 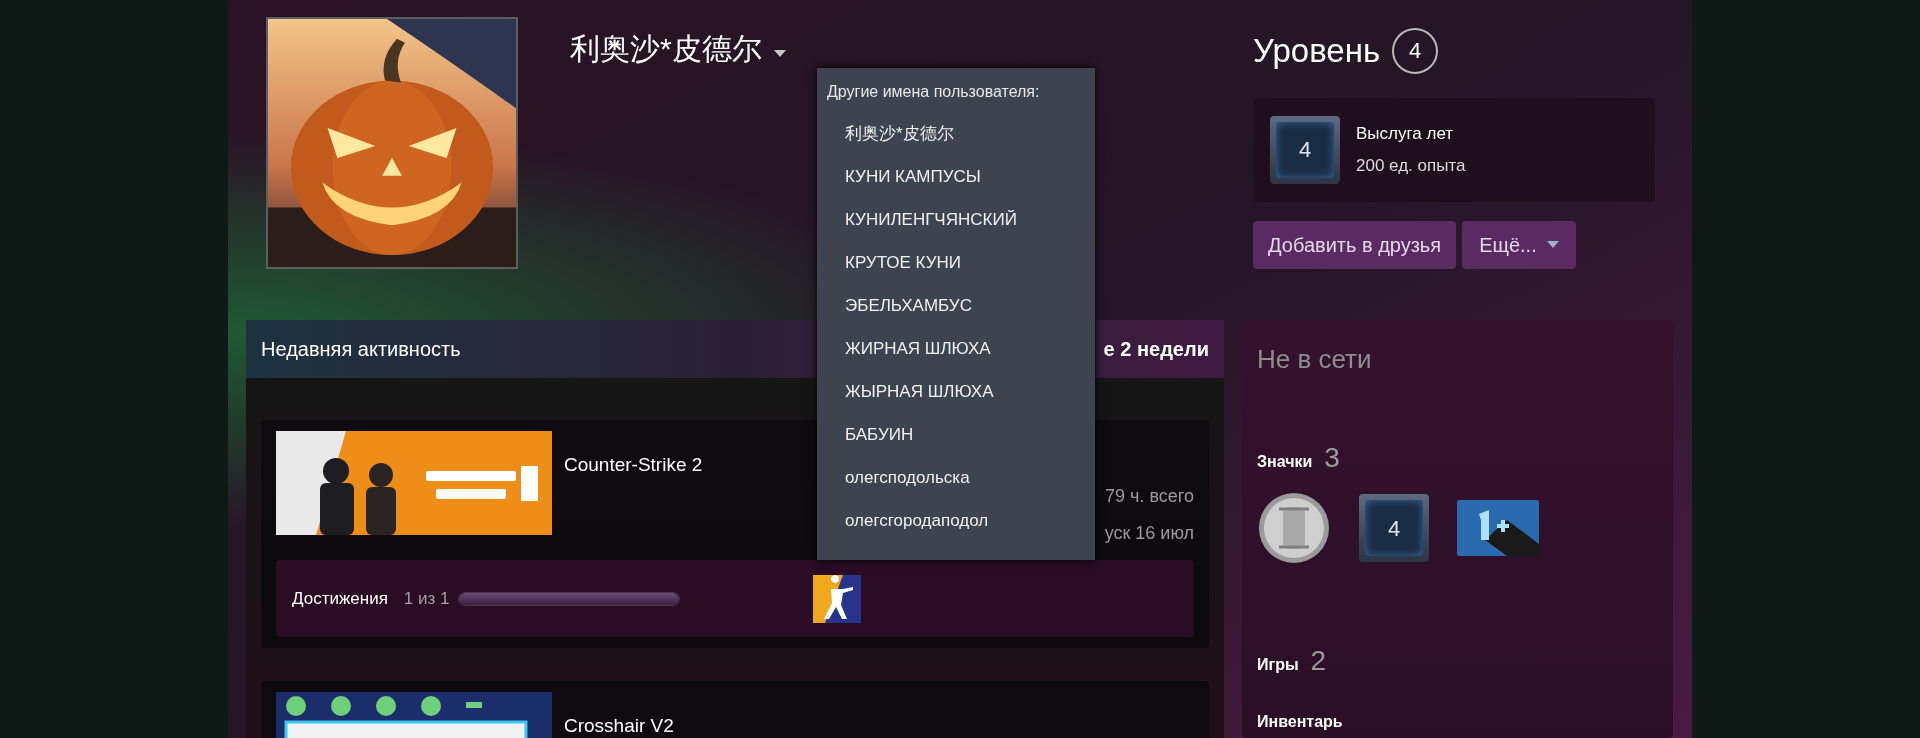 What do you see at coordinates (1498, 528) in the screenshot?
I see `one-plus-badge-icon` at bounding box center [1498, 528].